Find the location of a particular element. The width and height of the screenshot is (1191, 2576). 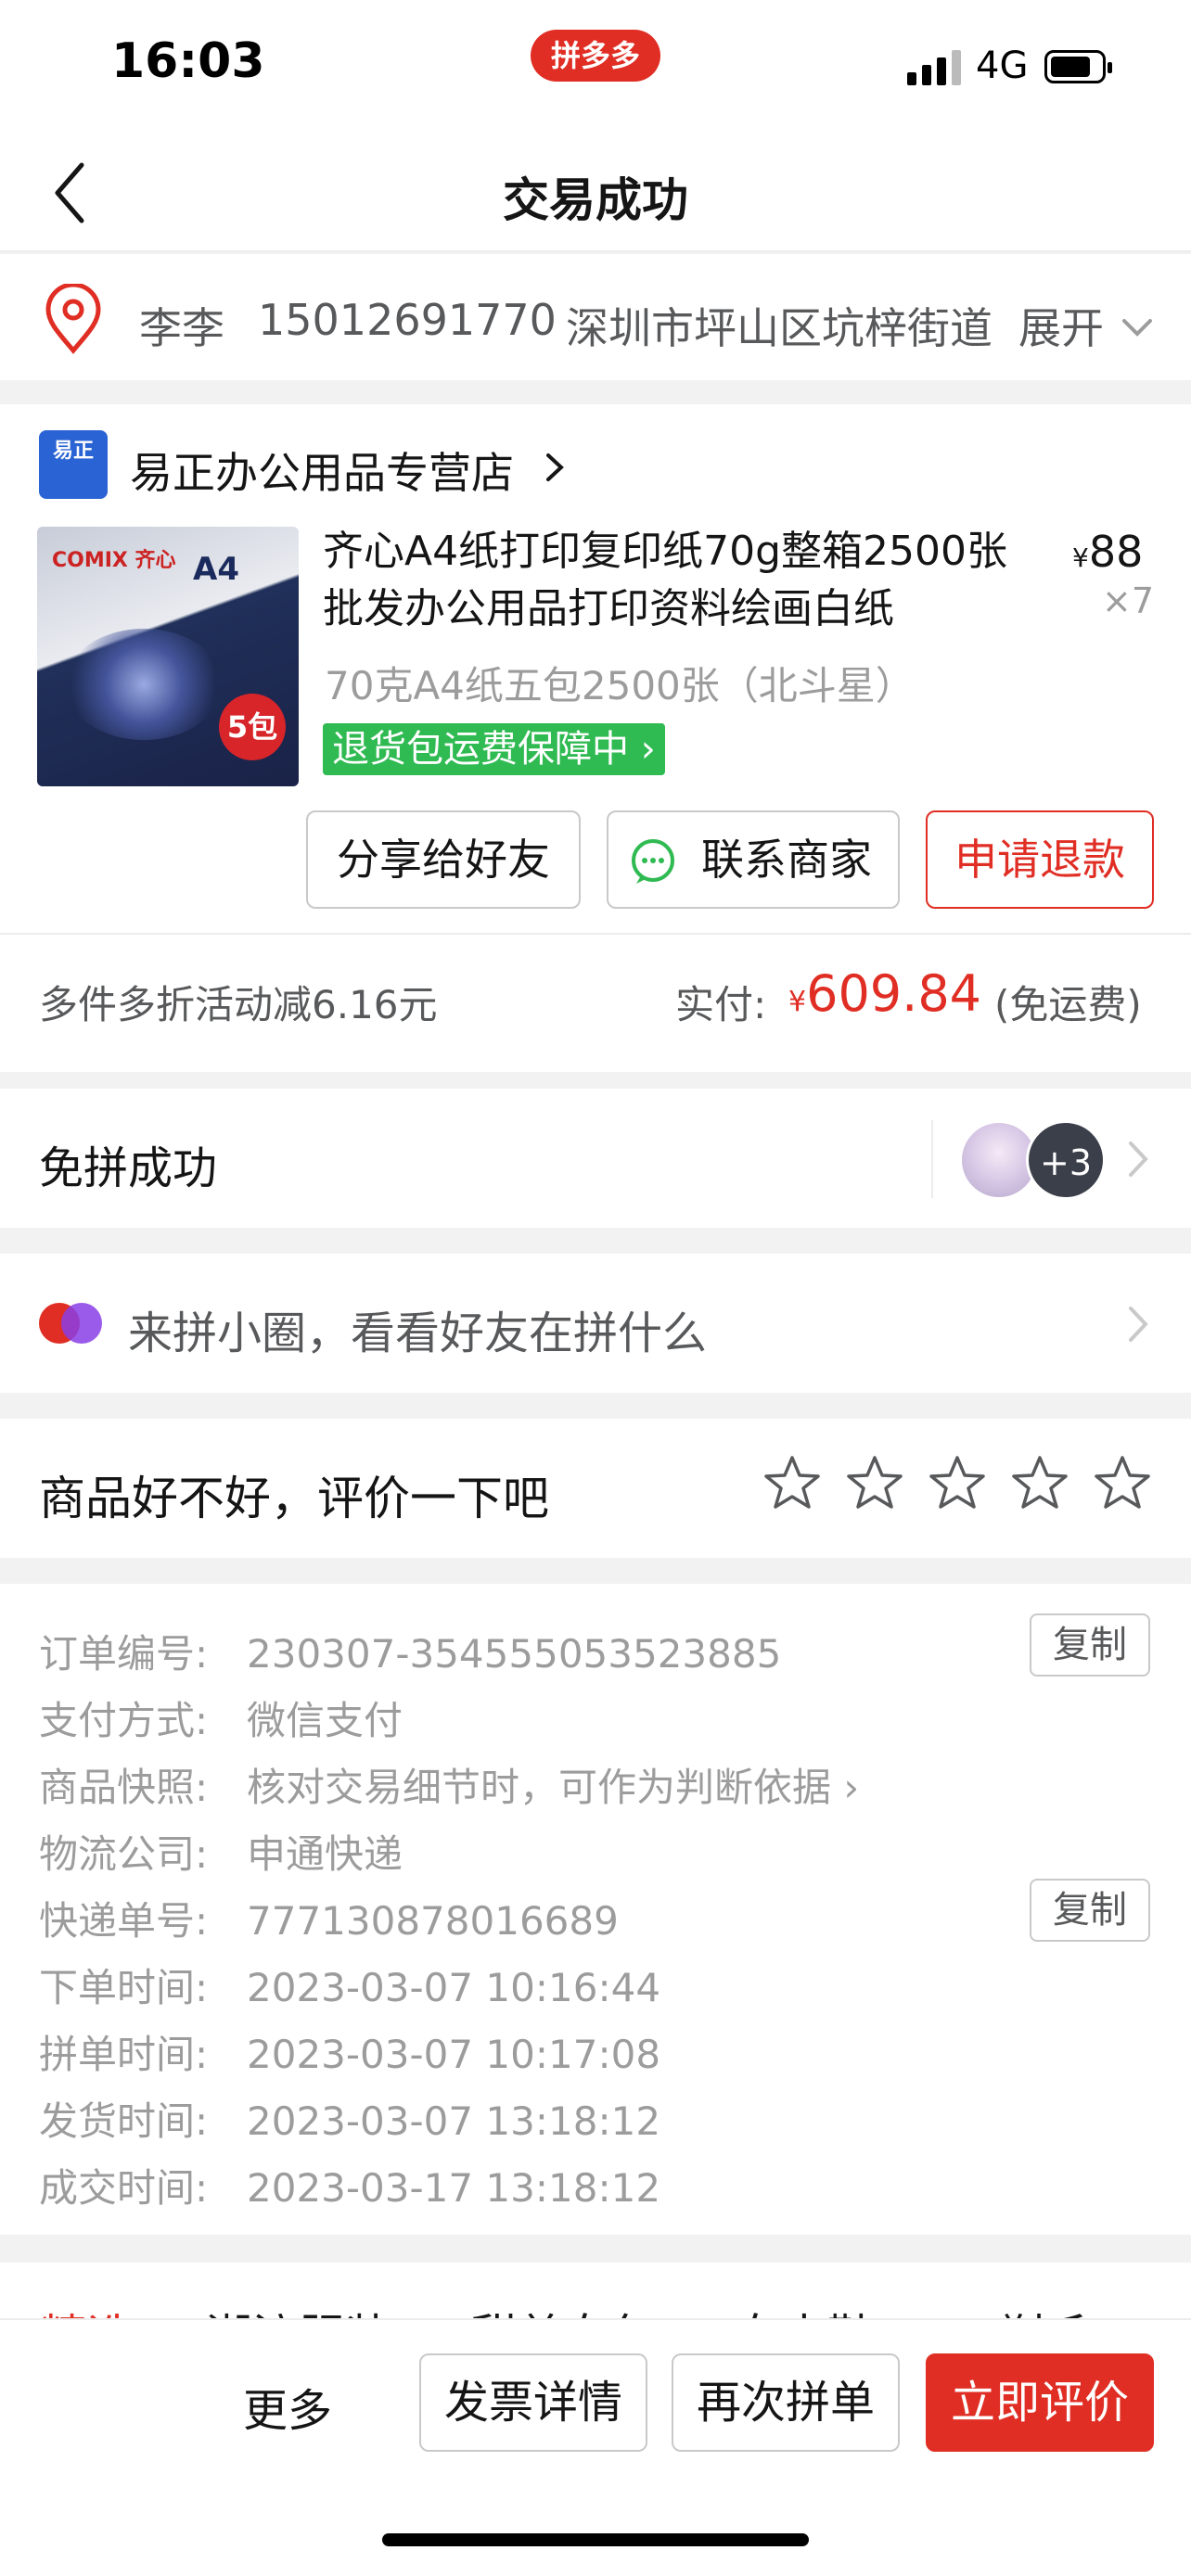

order-info-row: 发货时间: 2023-03-07 13:18:12 is located at coordinates (349, 2118).